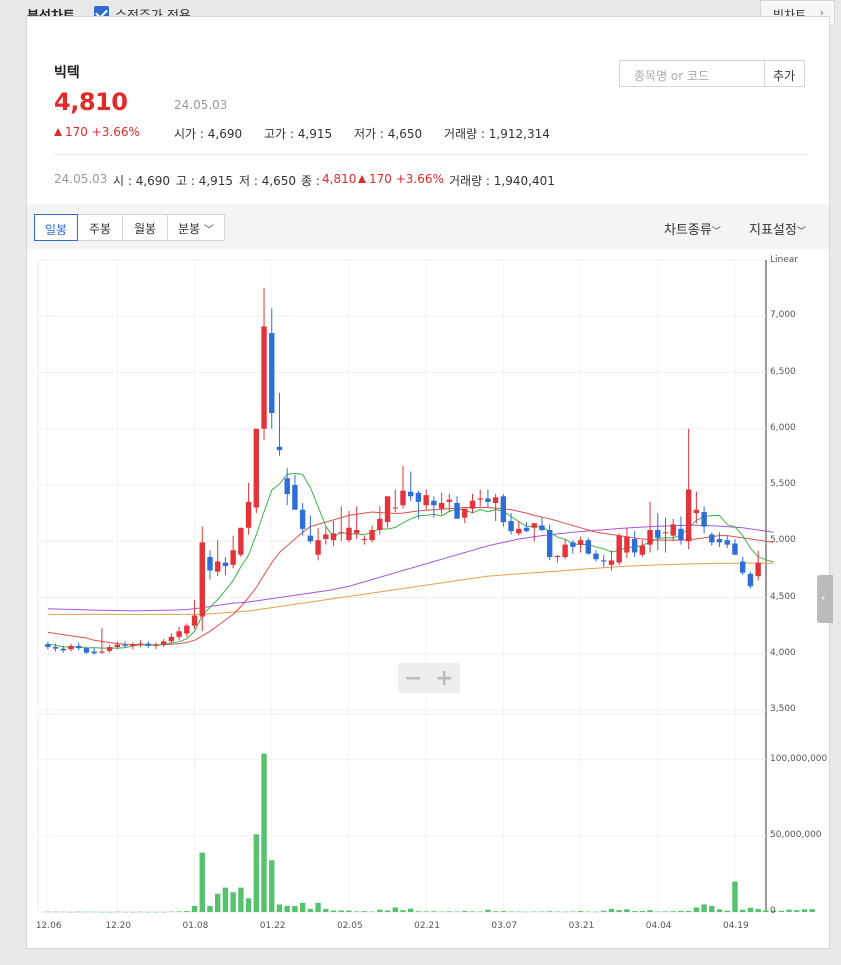  What do you see at coordinates (784, 260) in the screenshot?
I see `scale-label: Linear` at bounding box center [784, 260].